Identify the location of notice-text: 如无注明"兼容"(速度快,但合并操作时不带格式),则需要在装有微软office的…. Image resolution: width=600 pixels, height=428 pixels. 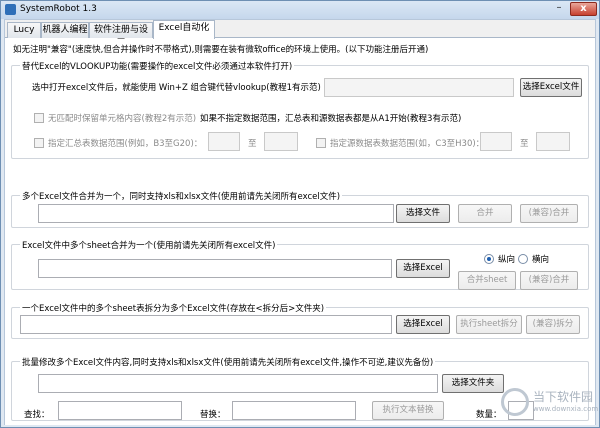
(221, 50).